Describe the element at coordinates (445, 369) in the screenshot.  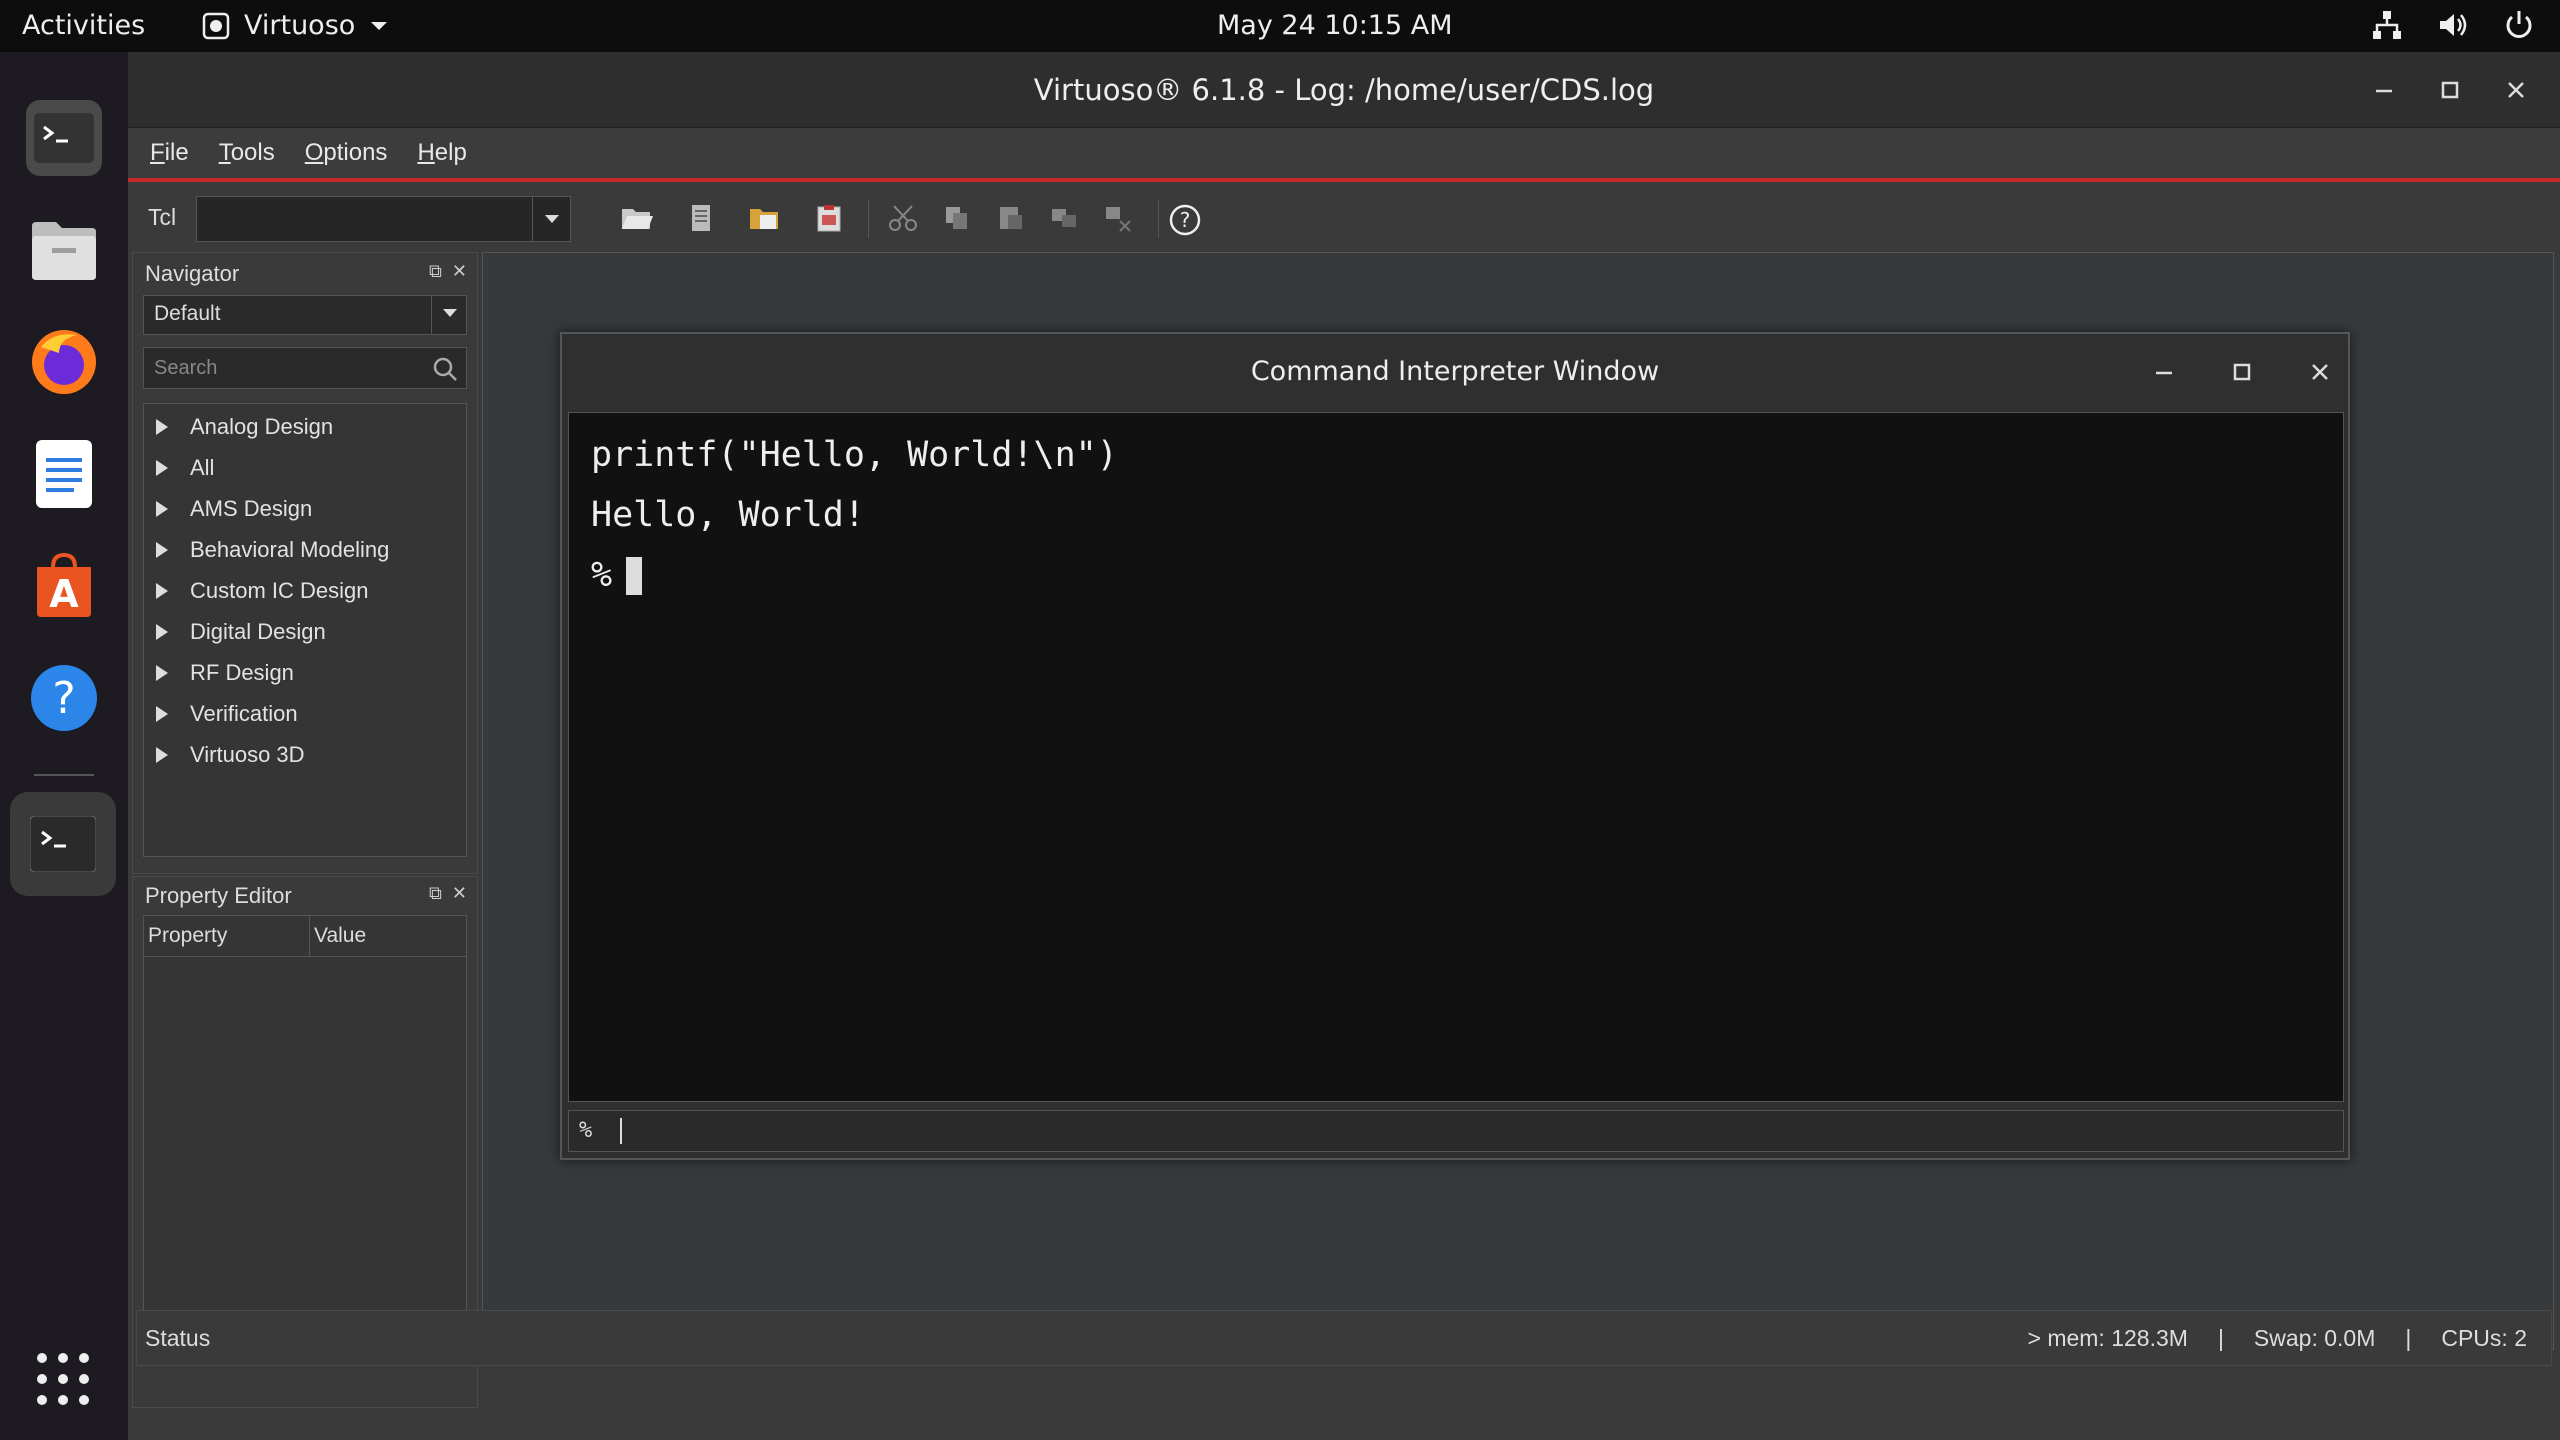
I see `search-icon` at that location.